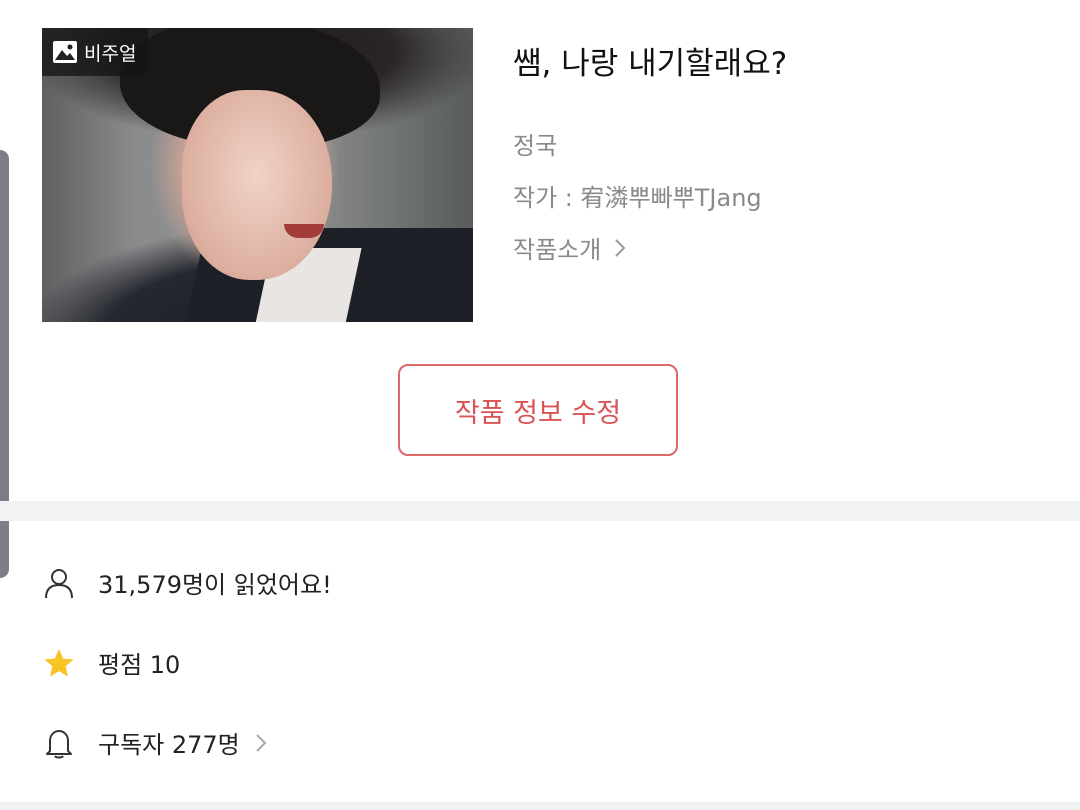 Image resolution: width=1080 pixels, height=810 pixels. What do you see at coordinates (59, 583) in the screenshot?
I see `person-icon` at bounding box center [59, 583].